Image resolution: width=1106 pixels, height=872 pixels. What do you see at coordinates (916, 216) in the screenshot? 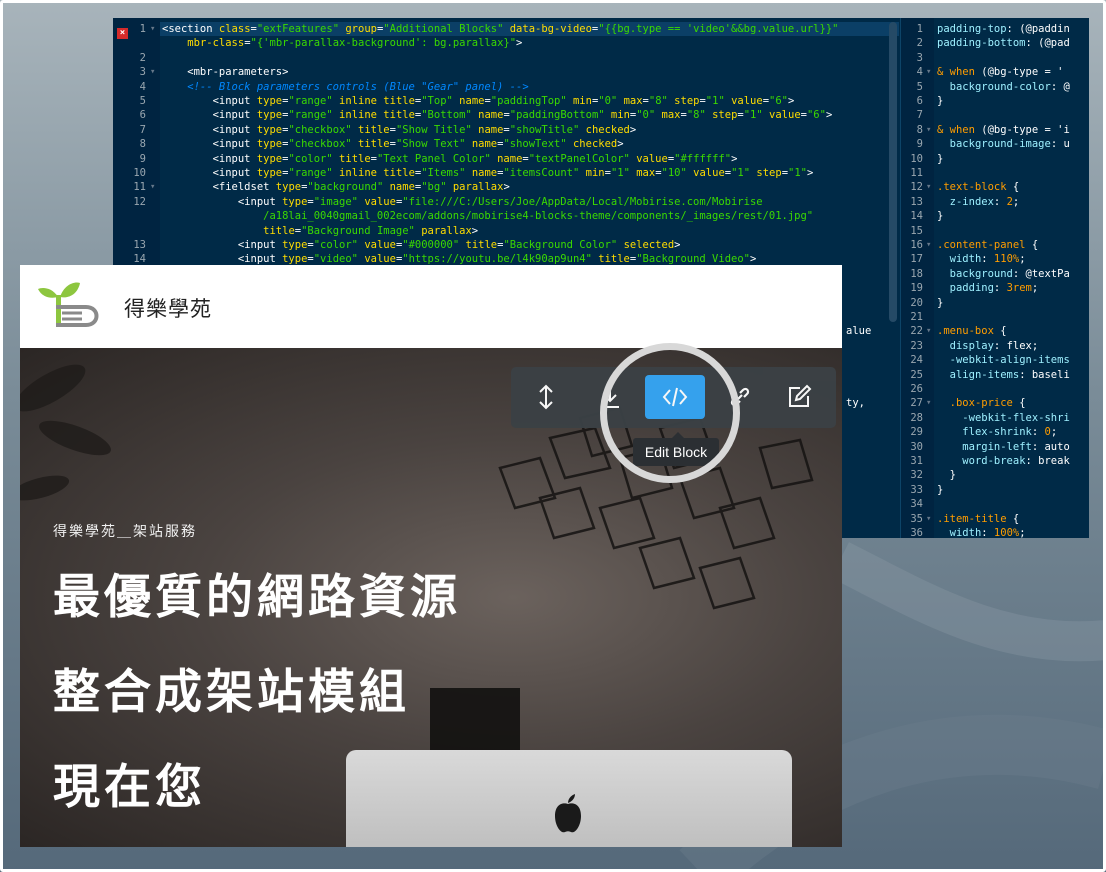
I see `line-number: 14` at bounding box center [916, 216].